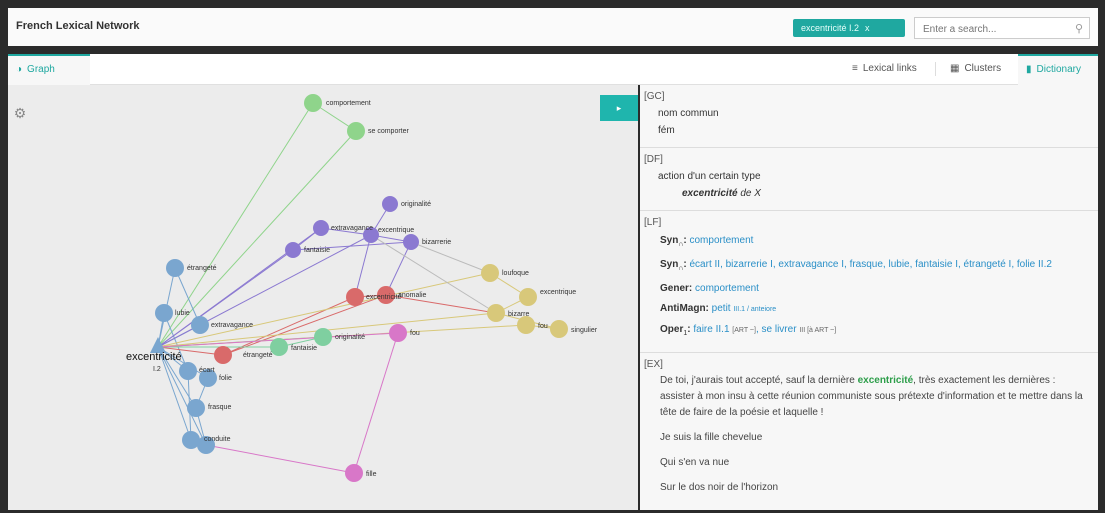 The image size is (1105, 513). What do you see at coordinates (584, 330) in the screenshot?
I see `node-label: singulier` at bounding box center [584, 330].